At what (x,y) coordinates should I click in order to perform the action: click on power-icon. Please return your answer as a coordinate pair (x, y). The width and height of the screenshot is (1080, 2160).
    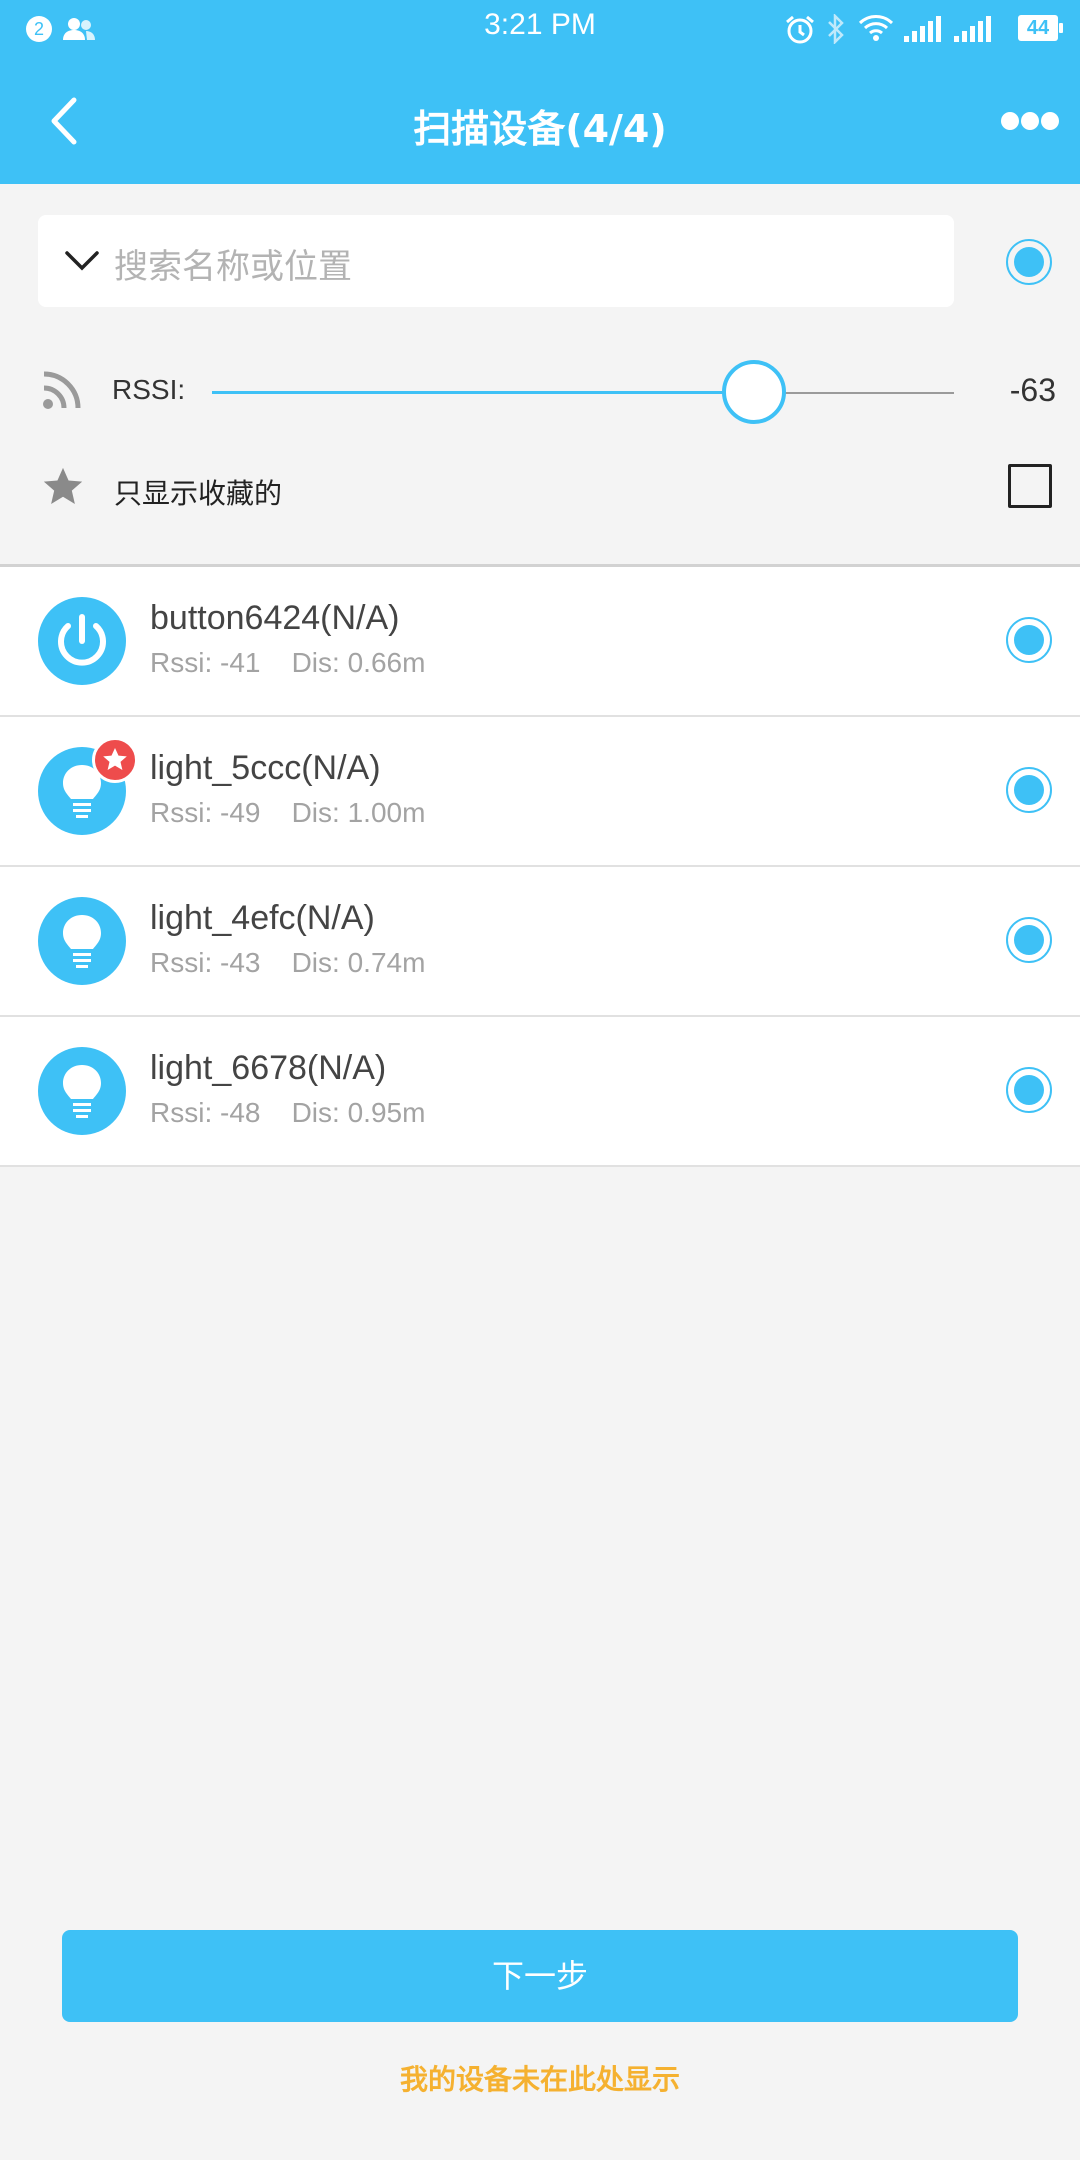
    Looking at the image, I should click on (82, 640).